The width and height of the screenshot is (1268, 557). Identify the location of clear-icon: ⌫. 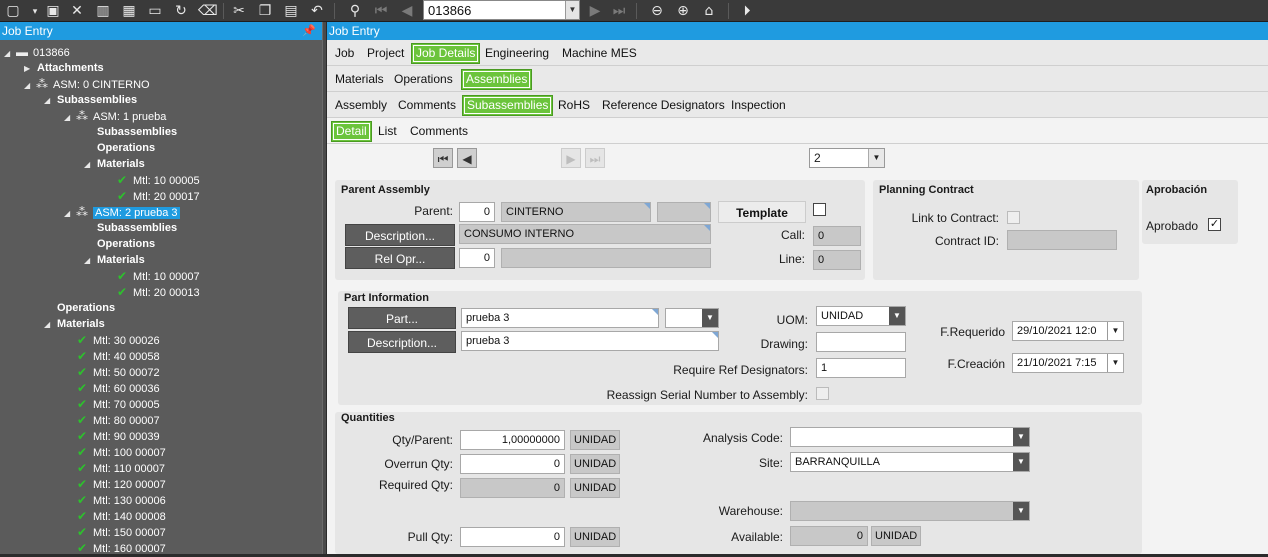
(208, 11).